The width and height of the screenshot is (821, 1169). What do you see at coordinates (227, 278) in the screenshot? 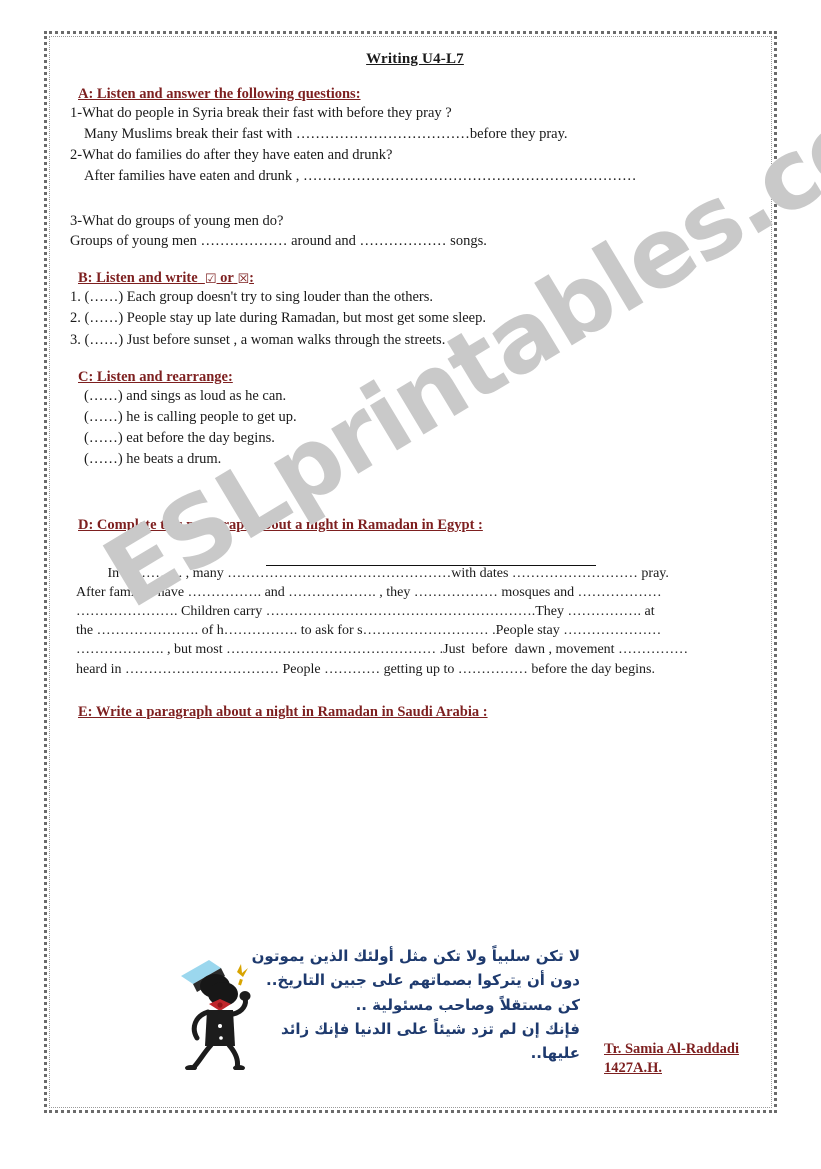
I see `section-b-heading-or: or` at bounding box center [227, 278].